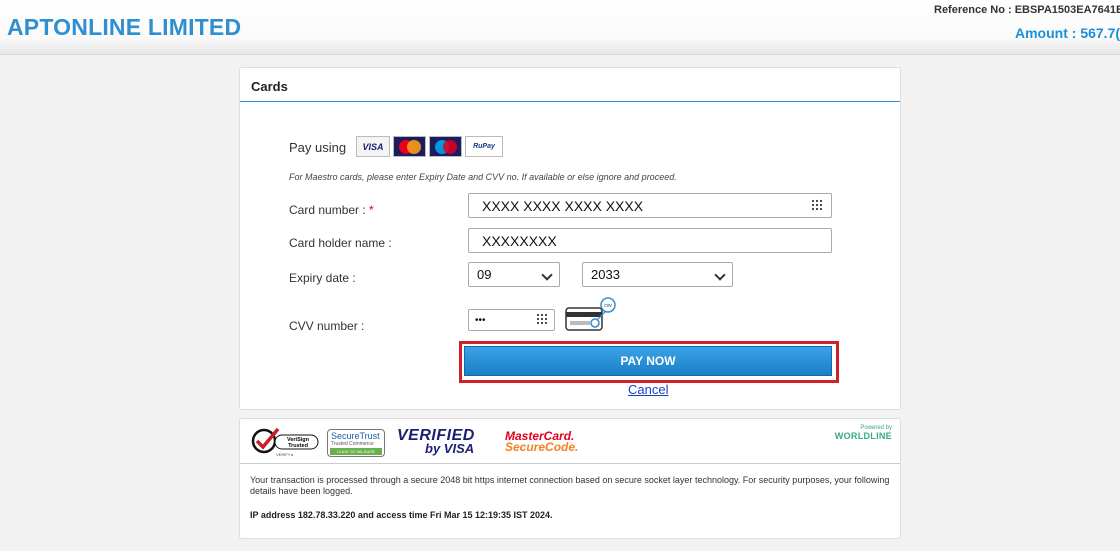  I want to click on mastercard-logo-icon, so click(409, 146).